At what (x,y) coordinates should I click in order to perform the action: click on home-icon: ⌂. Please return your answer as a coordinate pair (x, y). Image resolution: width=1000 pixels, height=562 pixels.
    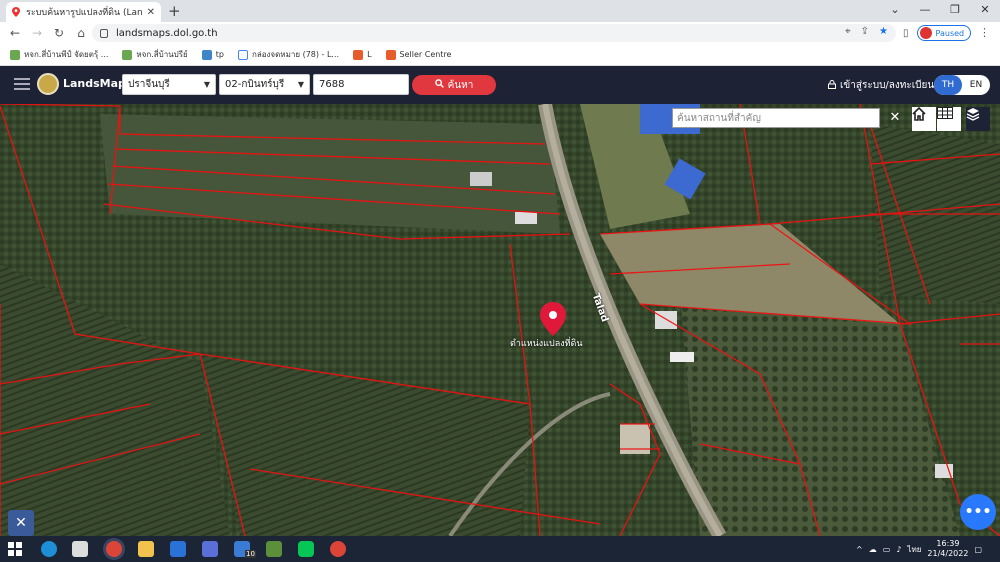
    Looking at the image, I should click on (81, 33).